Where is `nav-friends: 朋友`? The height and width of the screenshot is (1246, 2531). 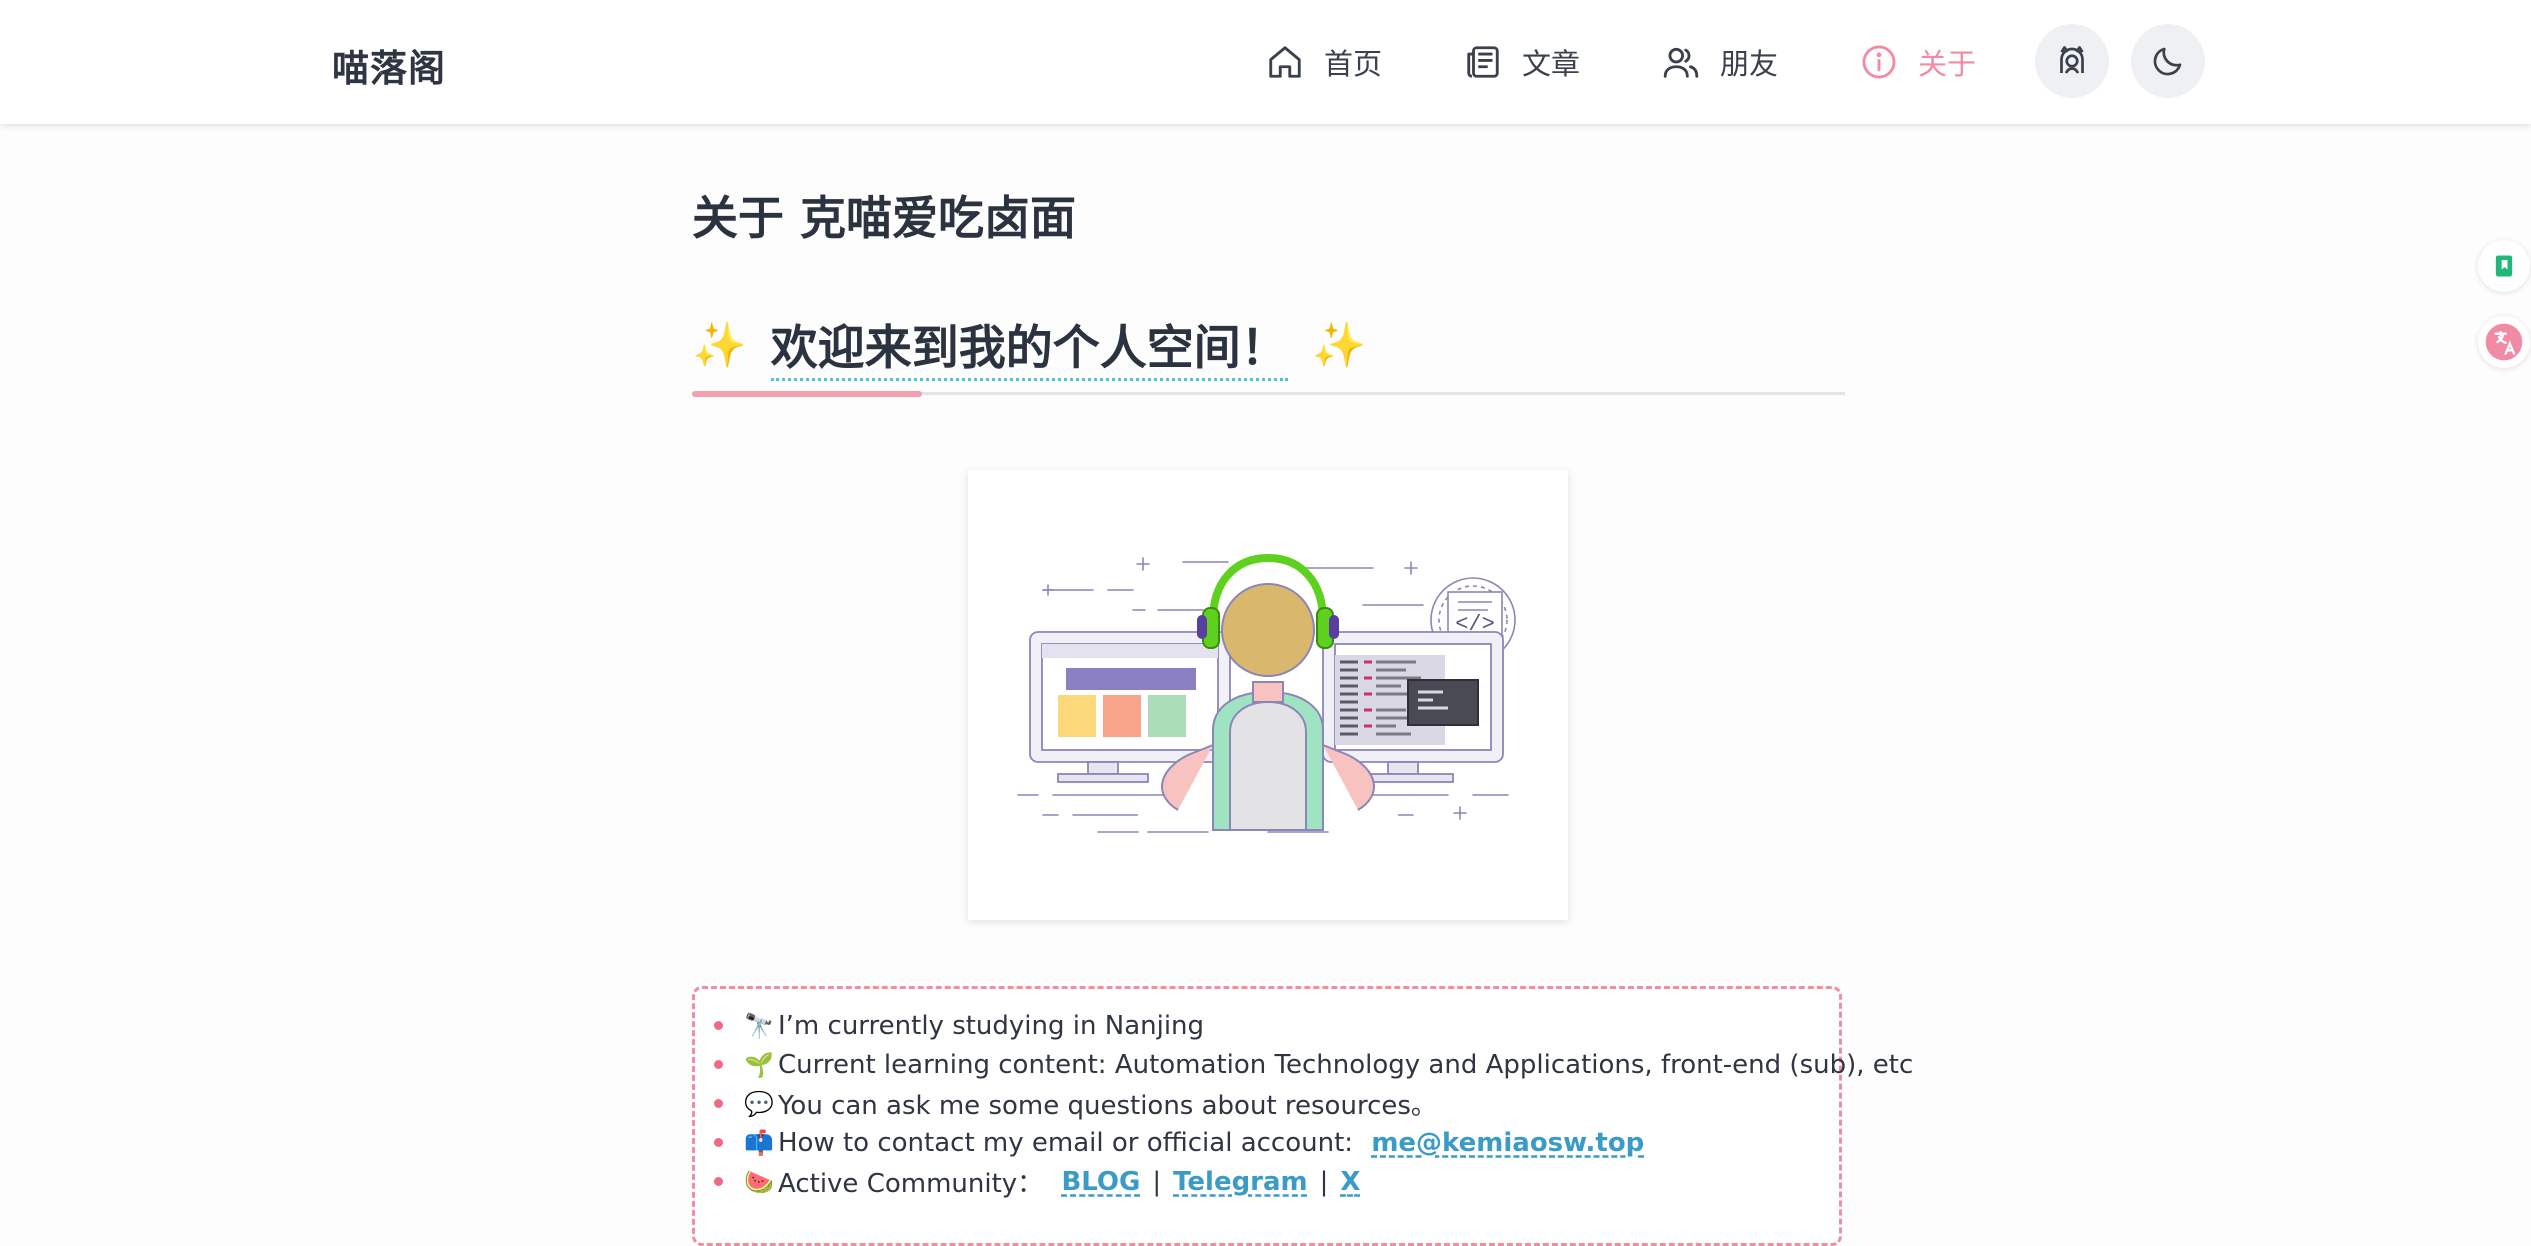 nav-friends: 朋友 is located at coordinates (1720, 62).